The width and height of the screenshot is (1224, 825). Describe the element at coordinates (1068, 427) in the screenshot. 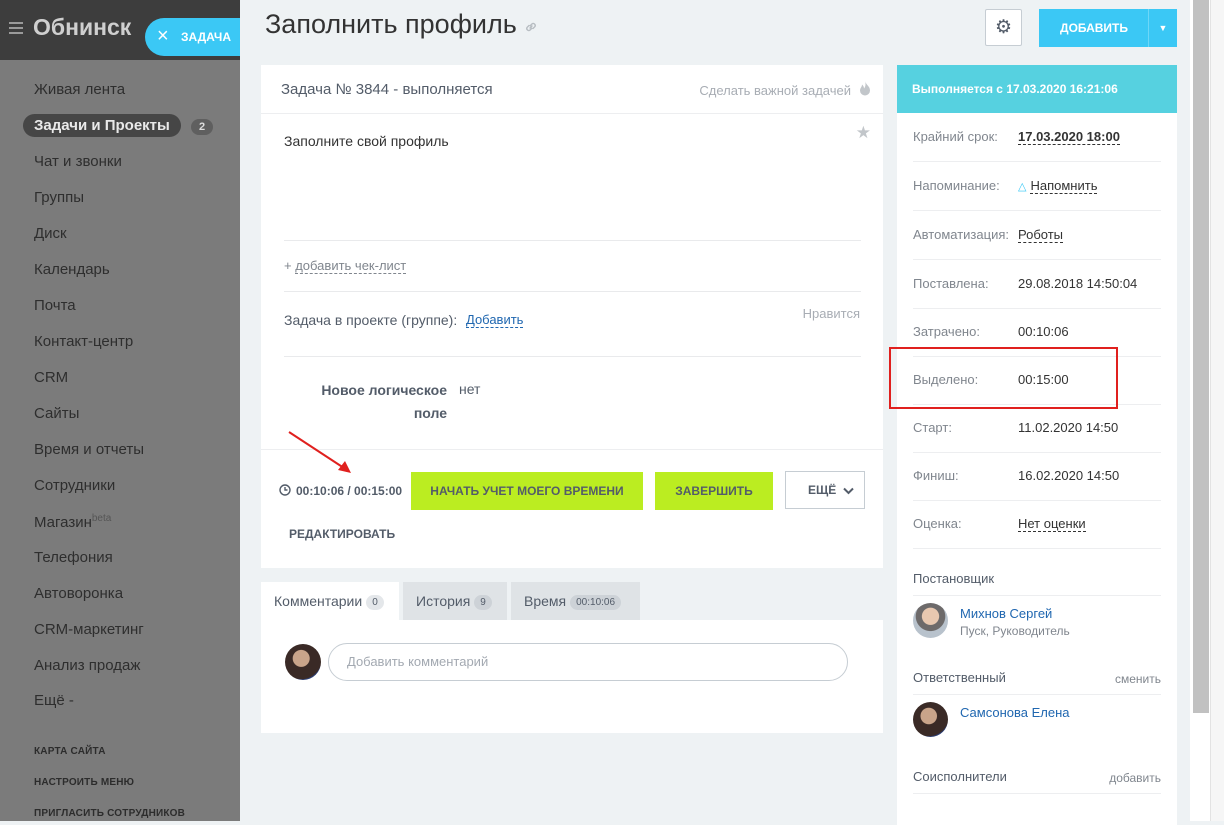

I see `start-value: 11.02.2020 14:50` at that location.